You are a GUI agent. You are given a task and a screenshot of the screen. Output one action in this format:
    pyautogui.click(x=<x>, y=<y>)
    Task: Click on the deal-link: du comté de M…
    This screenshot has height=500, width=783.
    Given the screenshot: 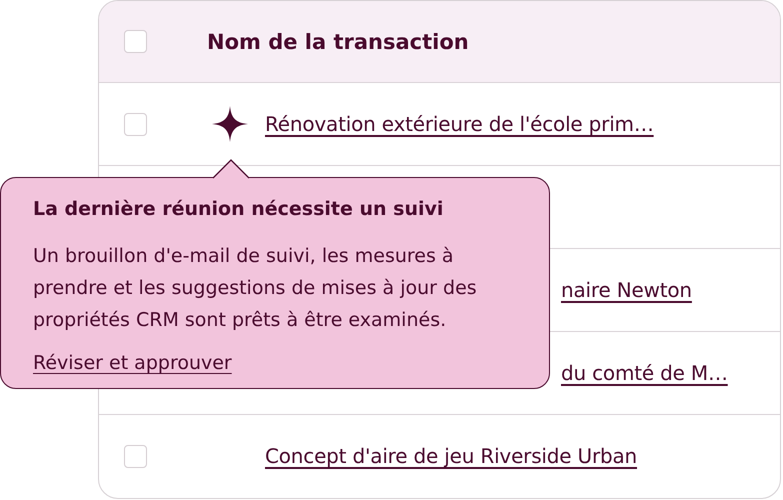 What is the action you would take?
    pyautogui.click(x=644, y=373)
    